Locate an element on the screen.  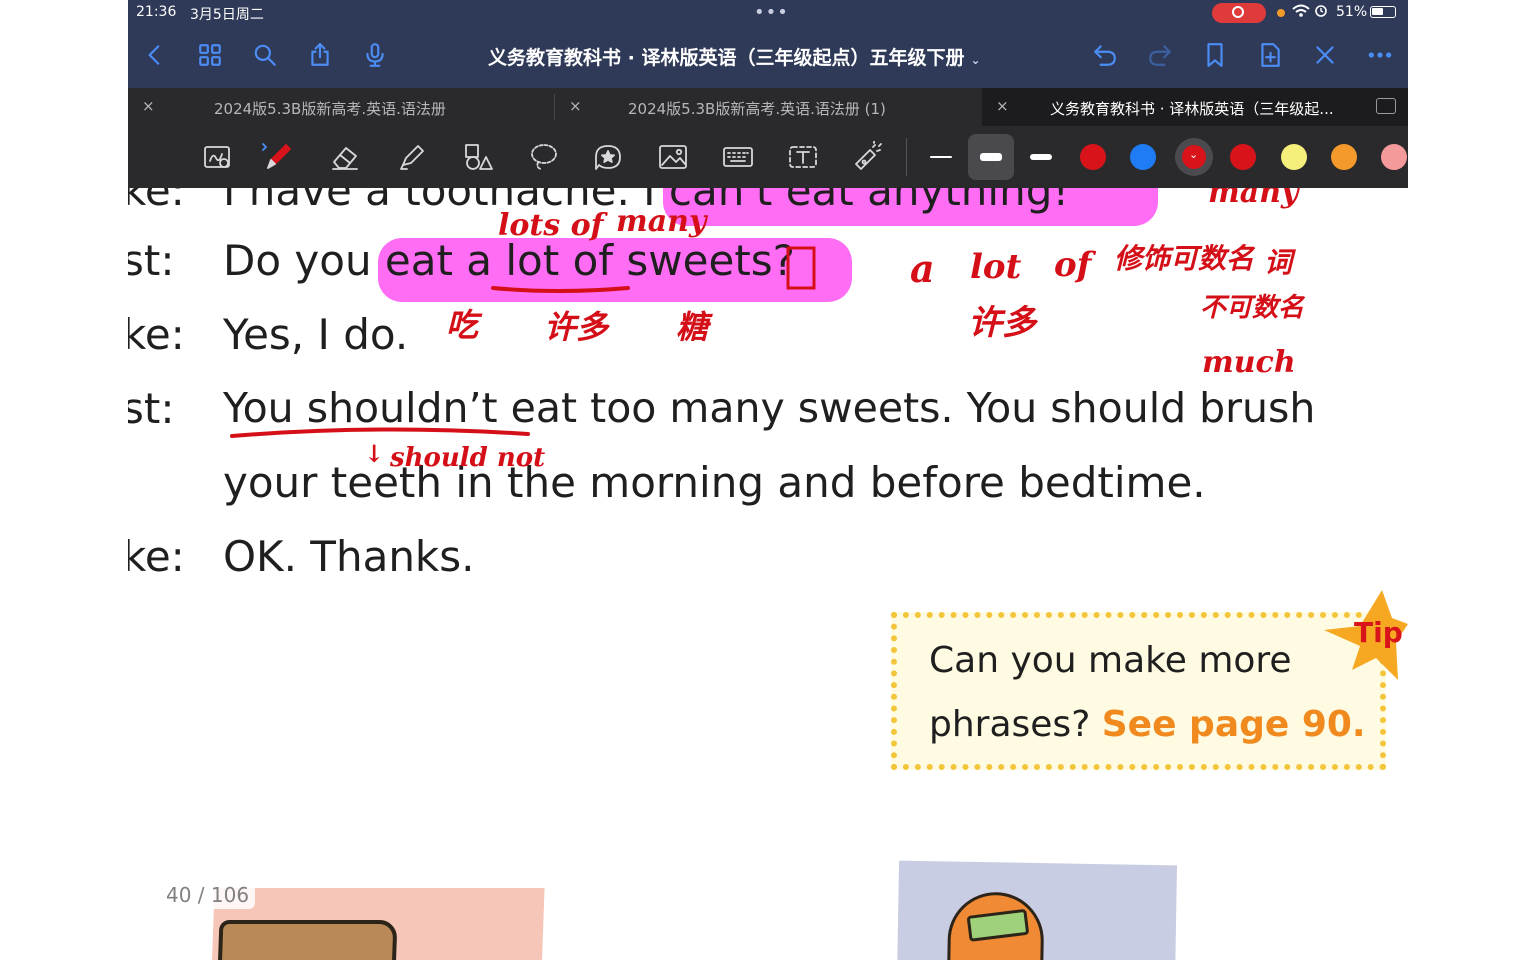
document-title: 义务教育教科书 · 译林版英语（三年级起点）五年级下册 ⌄ is located at coordinates (768, 56).